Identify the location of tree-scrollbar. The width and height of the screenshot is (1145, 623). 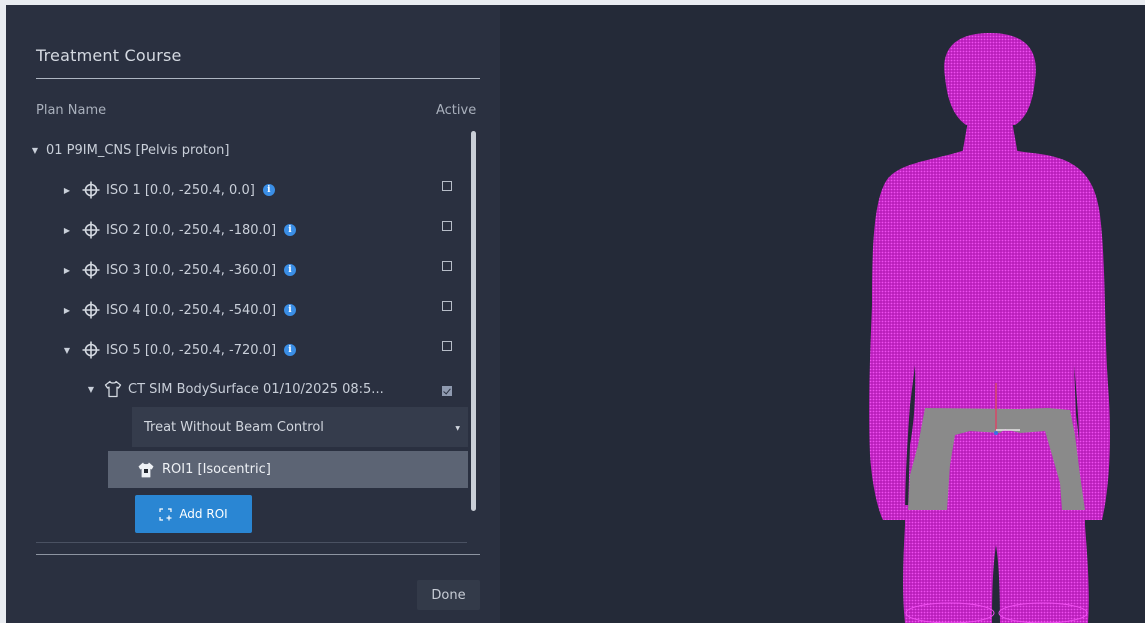
(473, 321).